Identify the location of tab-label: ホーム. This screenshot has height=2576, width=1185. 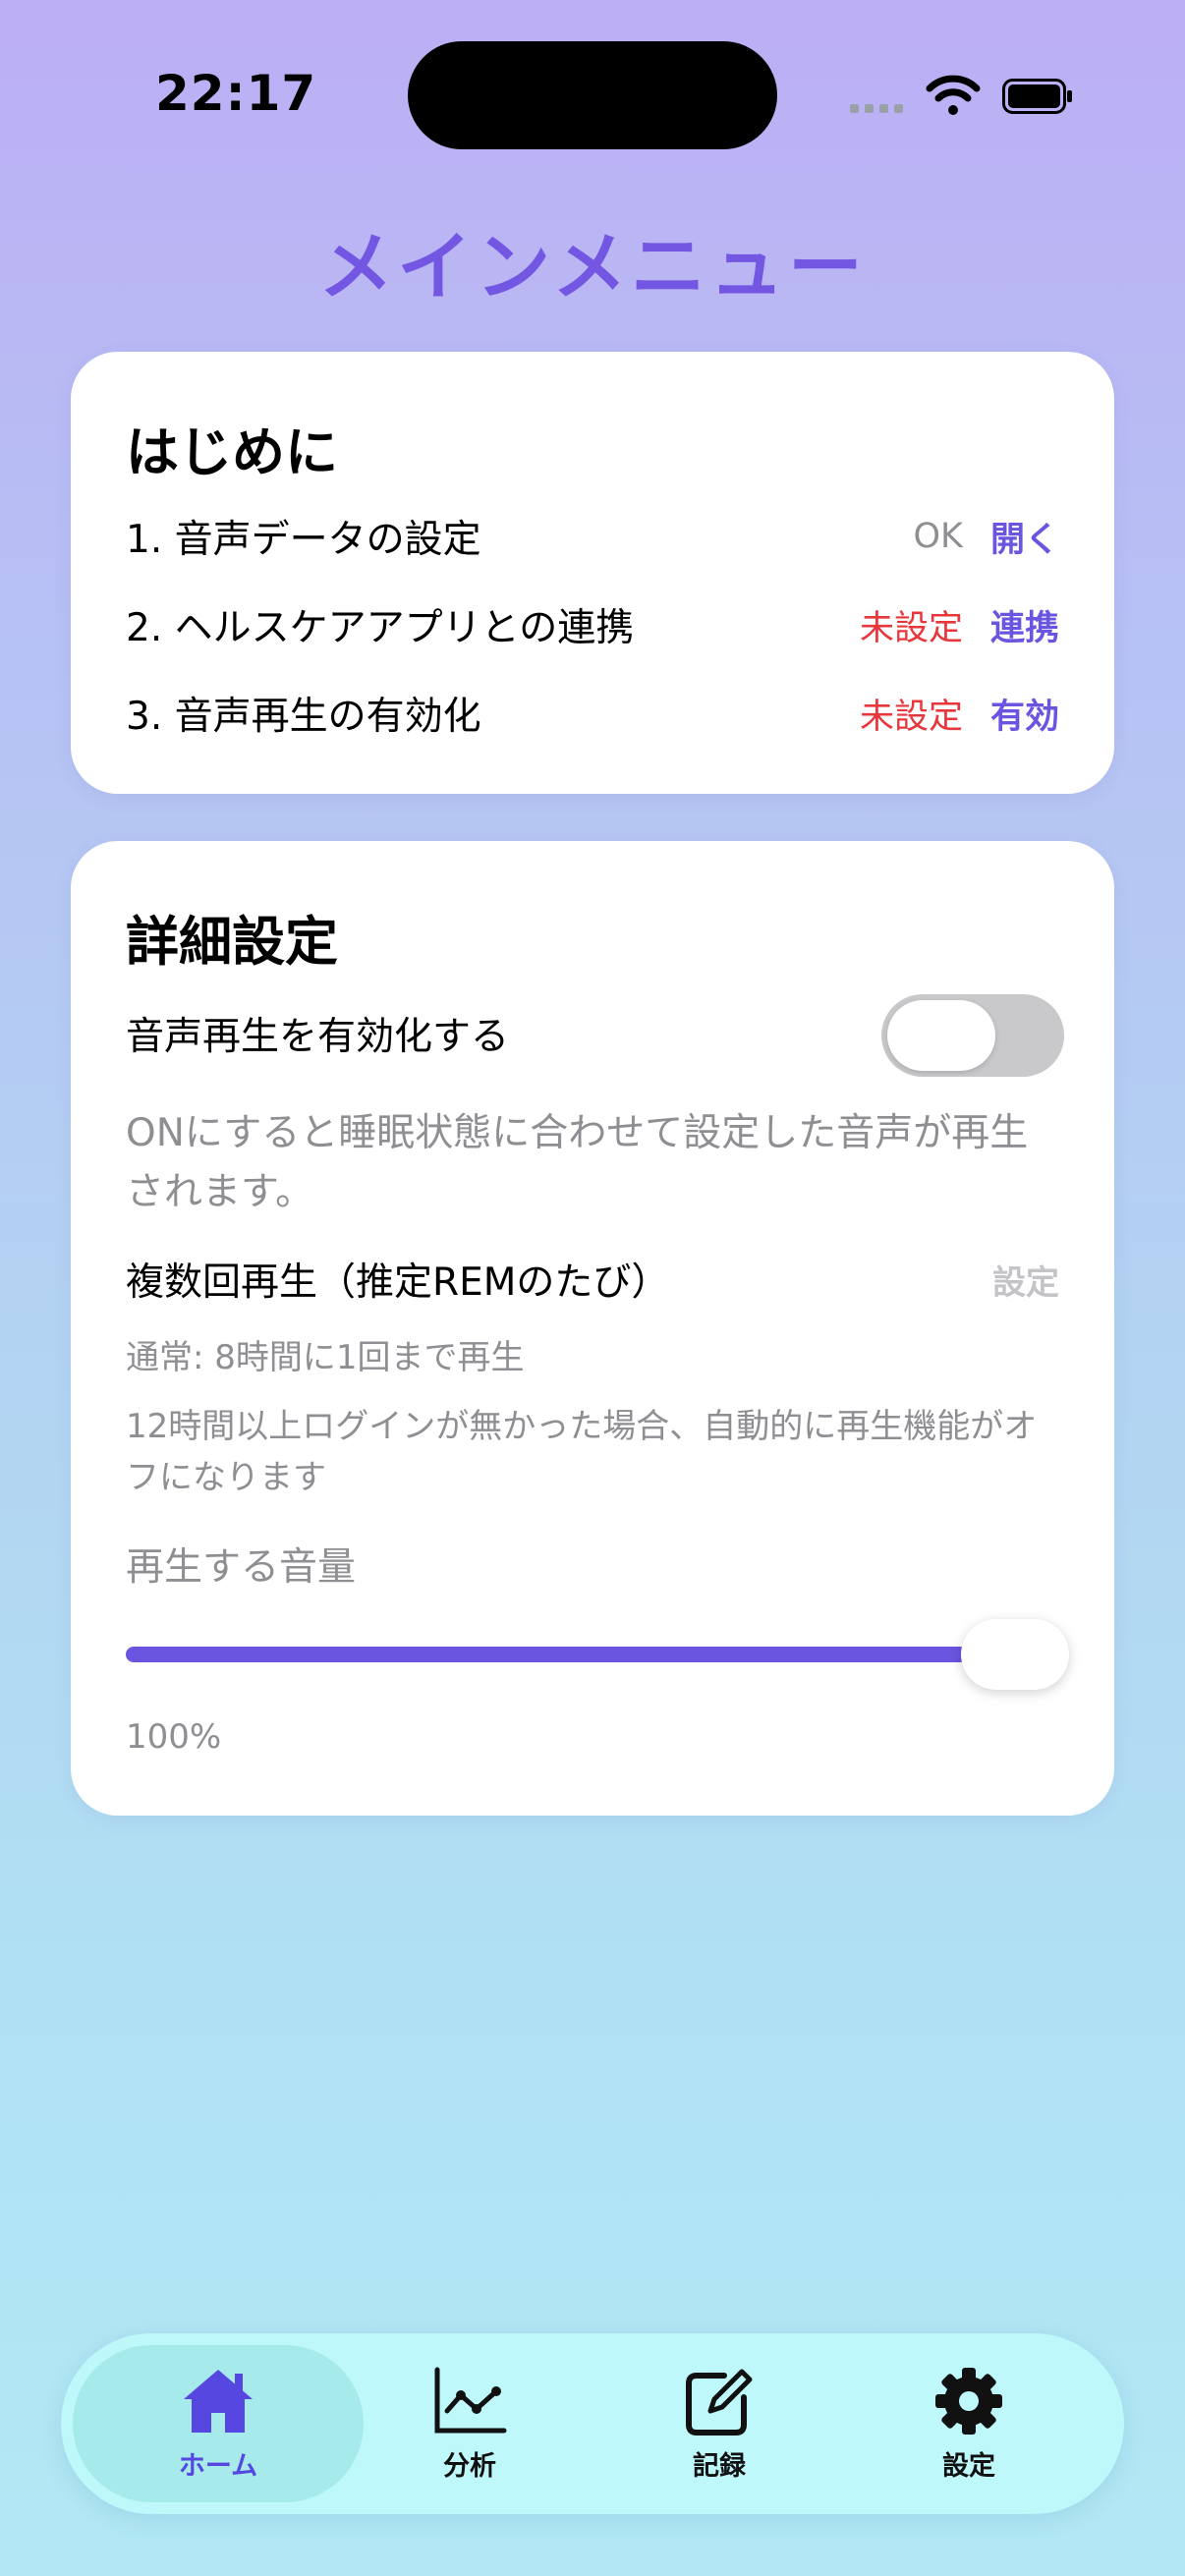
(218, 2466).